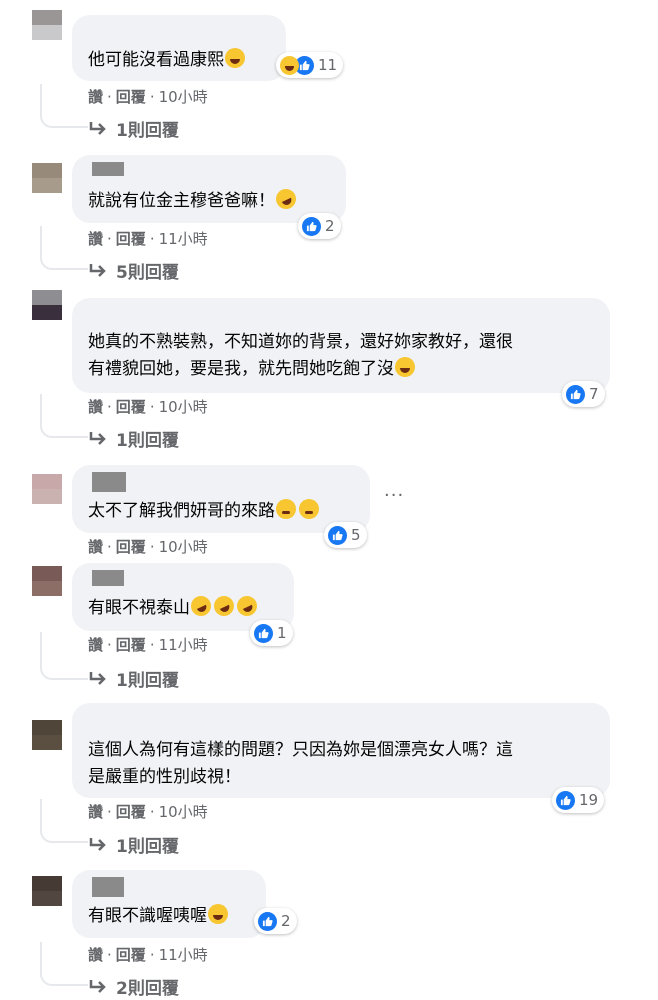 This screenshot has height=1000, width=658. What do you see at coordinates (282, 633) in the screenshot?
I see `reaction-count: 1` at bounding box center [282, 633].